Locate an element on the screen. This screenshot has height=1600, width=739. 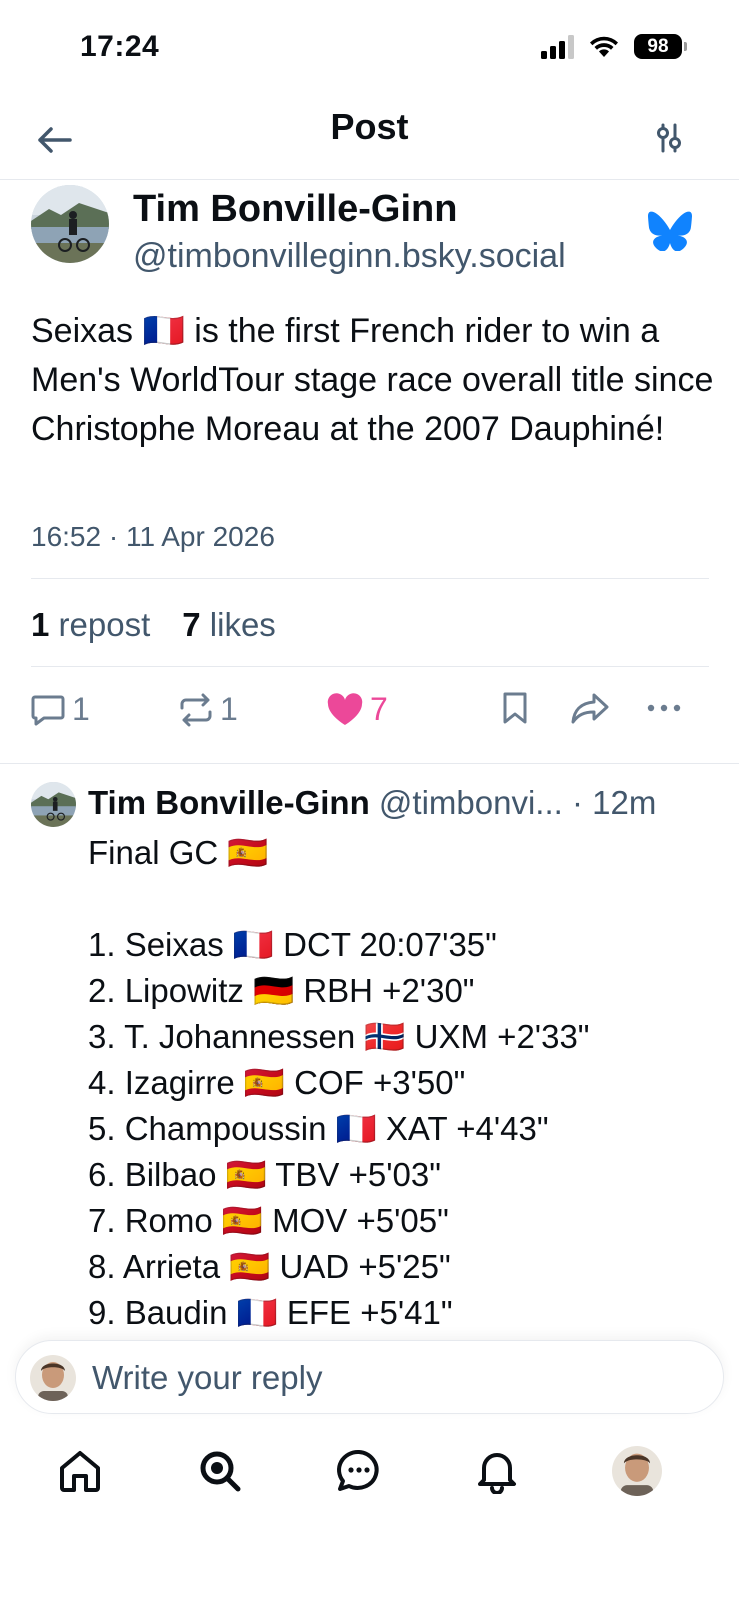
nav-chat is located at coordinates (359, 1471).